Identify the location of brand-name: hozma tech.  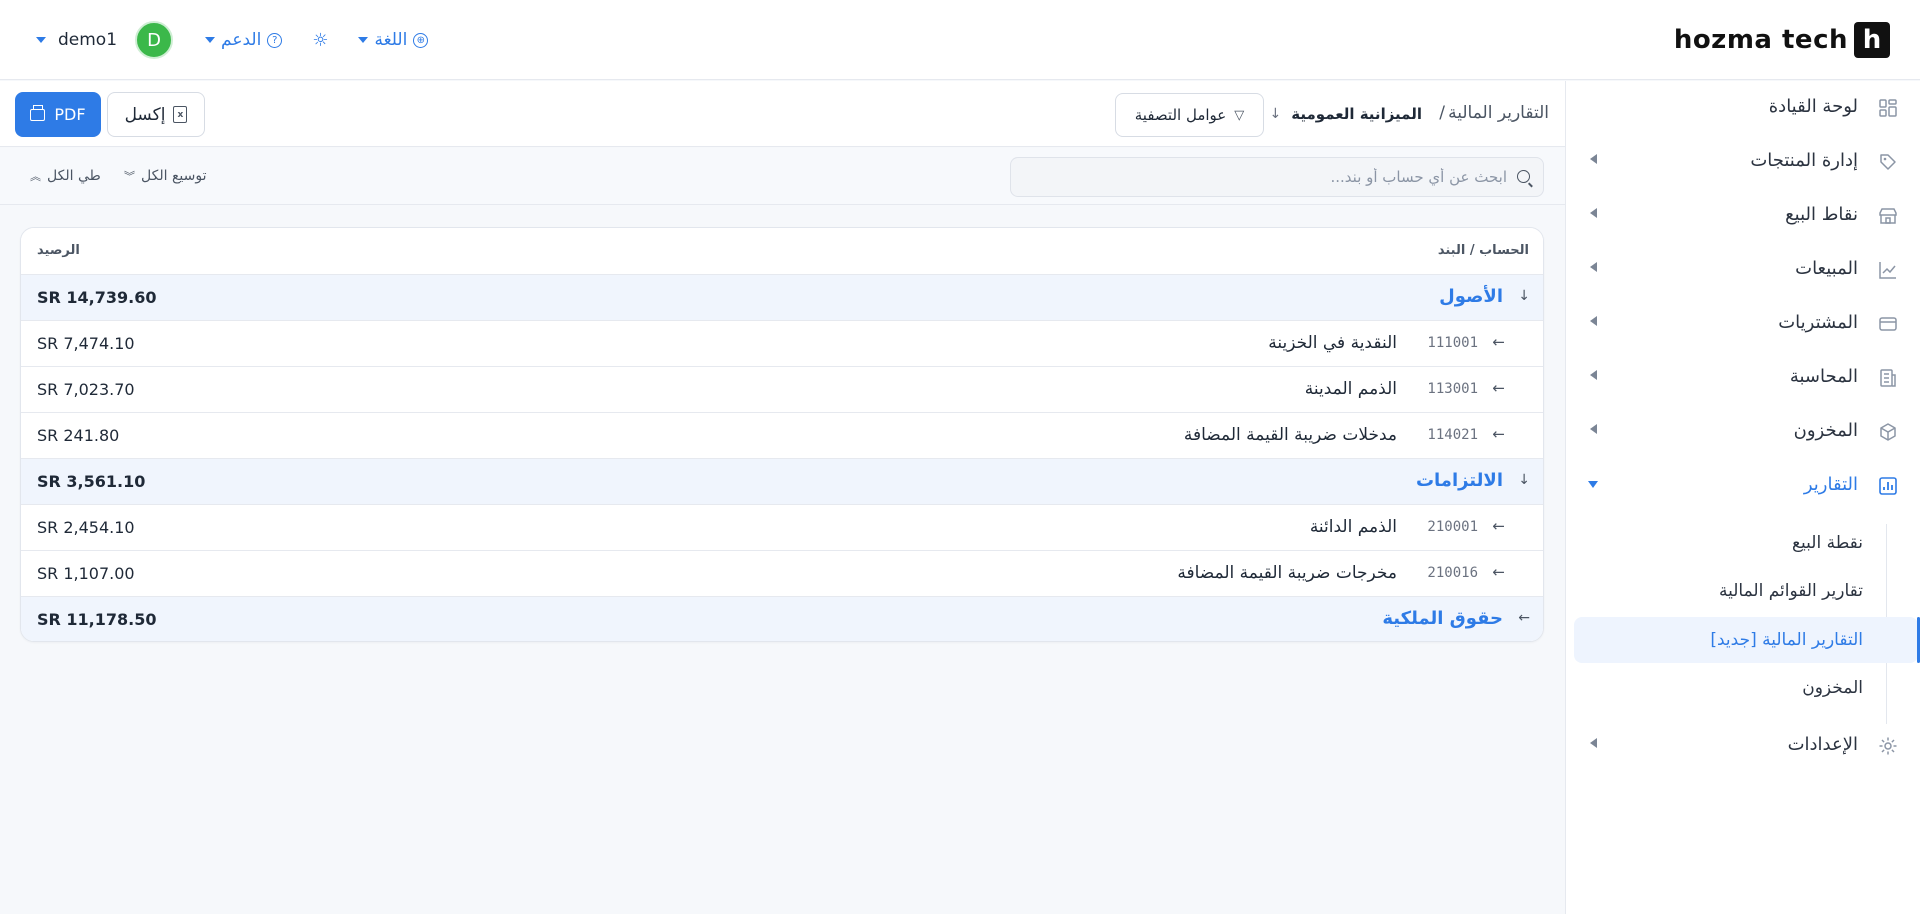
(1760, 40).